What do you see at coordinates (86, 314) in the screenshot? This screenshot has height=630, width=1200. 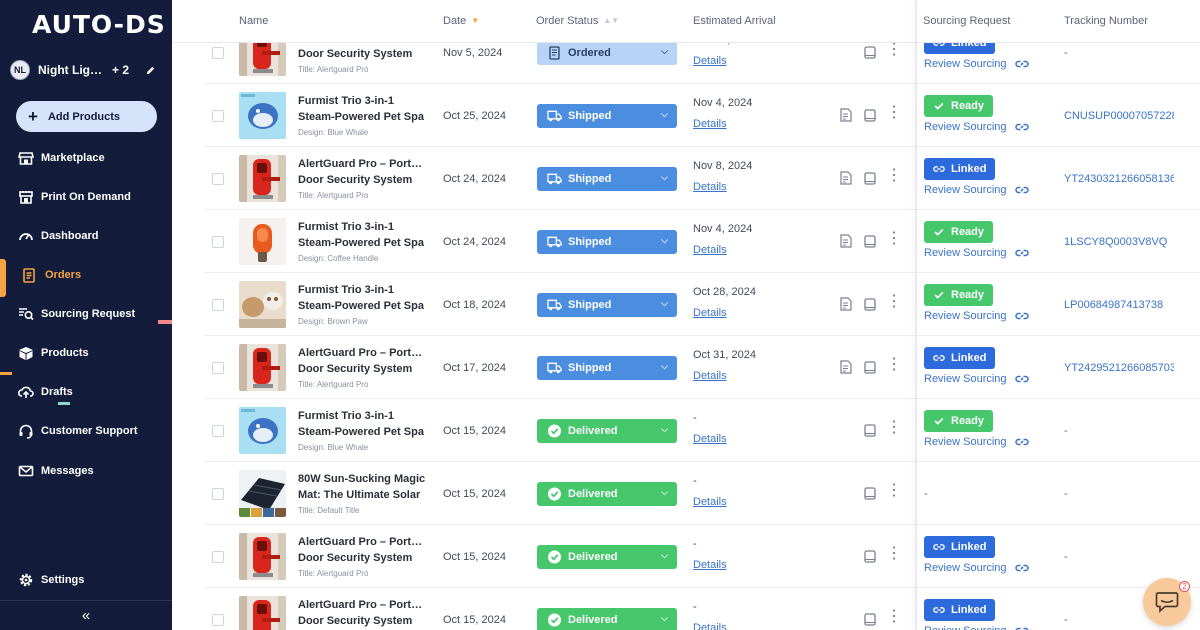 I see `sidebar-item-sourcing-request: Sourcing Request` at bounding box center [86, 314].